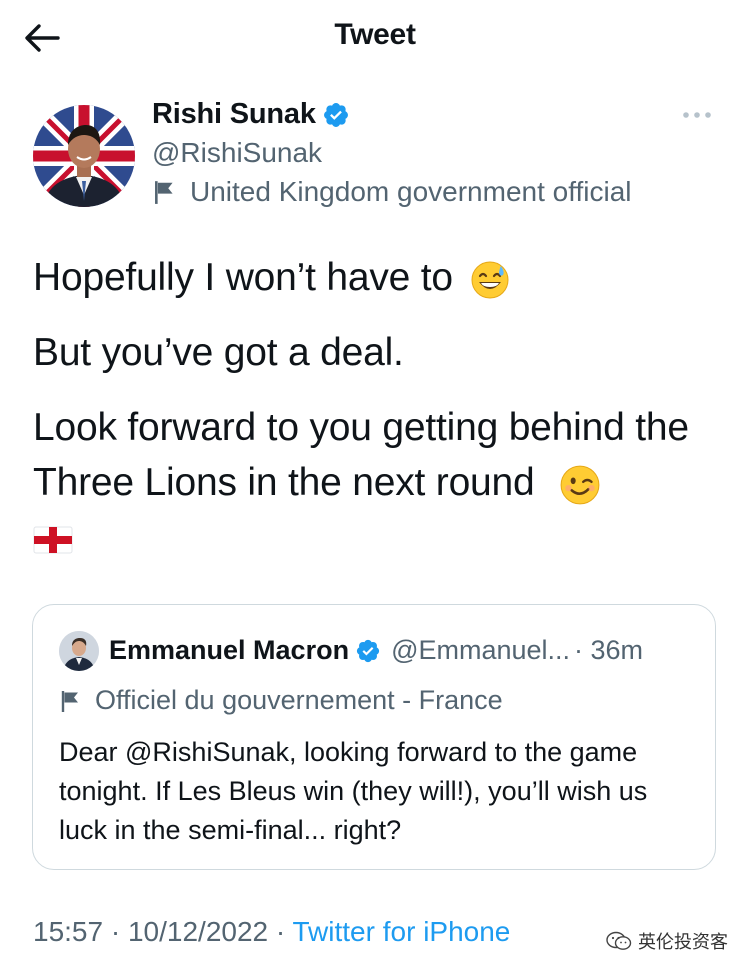 The image size is (750, 976). Describe the element at coordinates (229, 650) in the screenshot. I see `quoted-author-name: Emmanuel Macron` at that location.